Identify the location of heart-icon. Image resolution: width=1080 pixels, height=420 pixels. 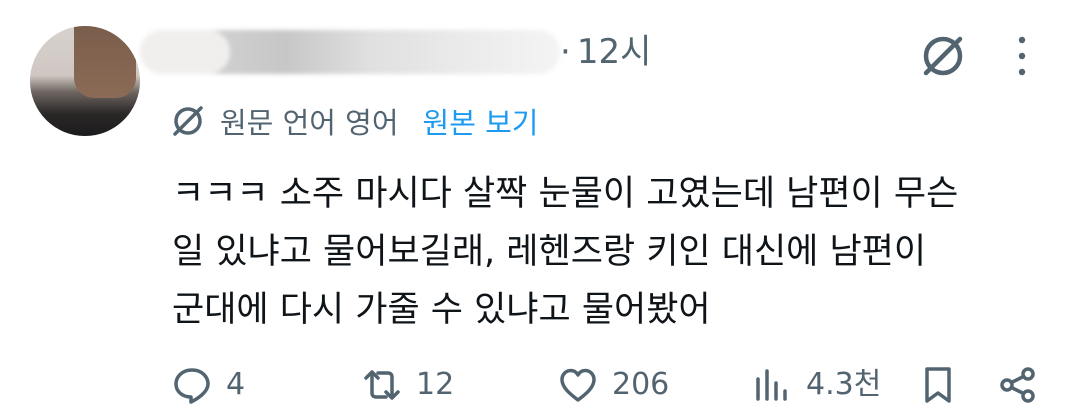
(578, 385).